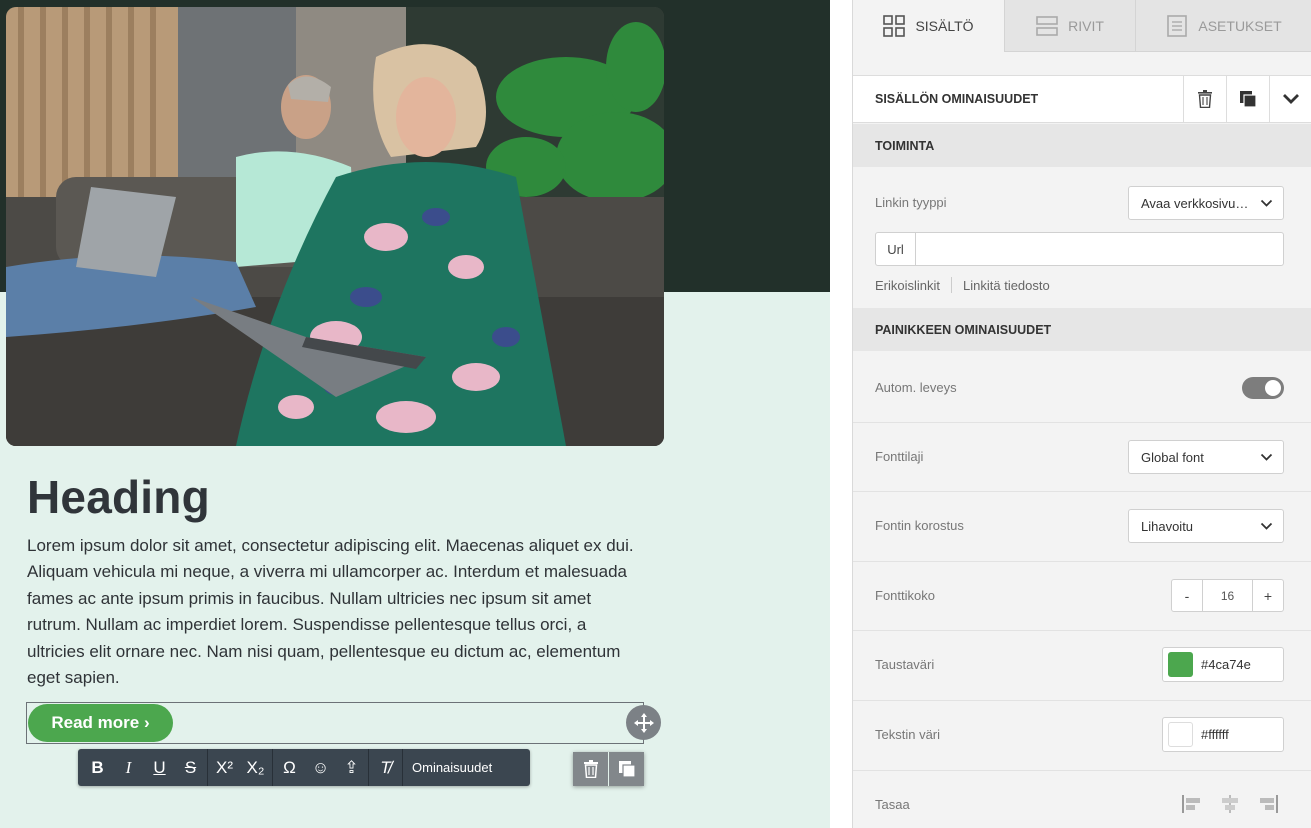 This screenshot has width=1311, height=828. I want to click on settings-doc-icon, so click(1177, 25).